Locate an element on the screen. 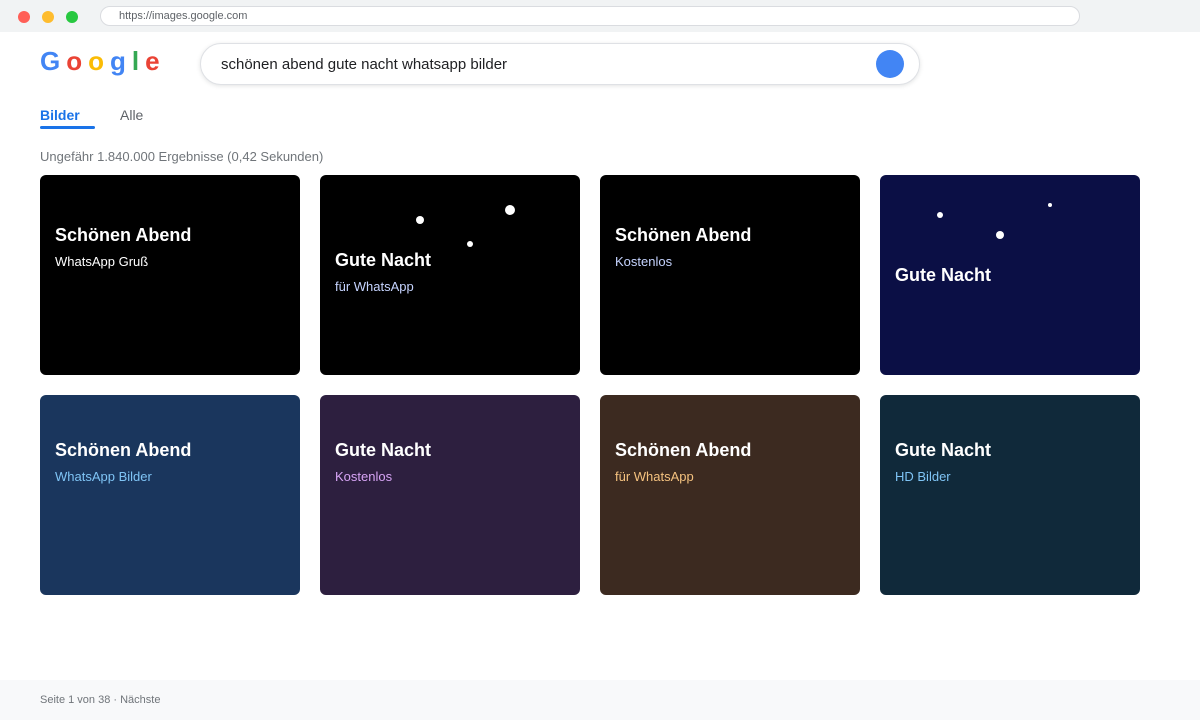 Image resolution: width=1200 pixels, height=720 pixels. pagination-footer: Seite 1 von 38 · Nächste is located at coordinates (600, 700).